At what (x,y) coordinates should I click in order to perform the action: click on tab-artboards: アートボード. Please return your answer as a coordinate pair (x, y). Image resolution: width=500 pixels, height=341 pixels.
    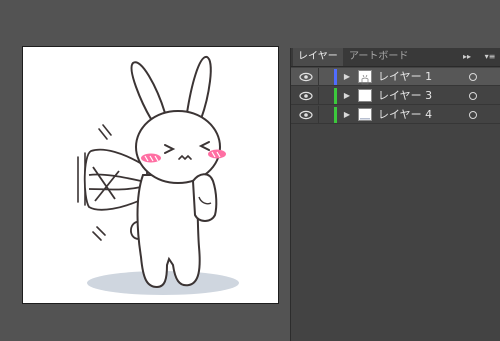
    Looking at the image, I should click on (379, 57).